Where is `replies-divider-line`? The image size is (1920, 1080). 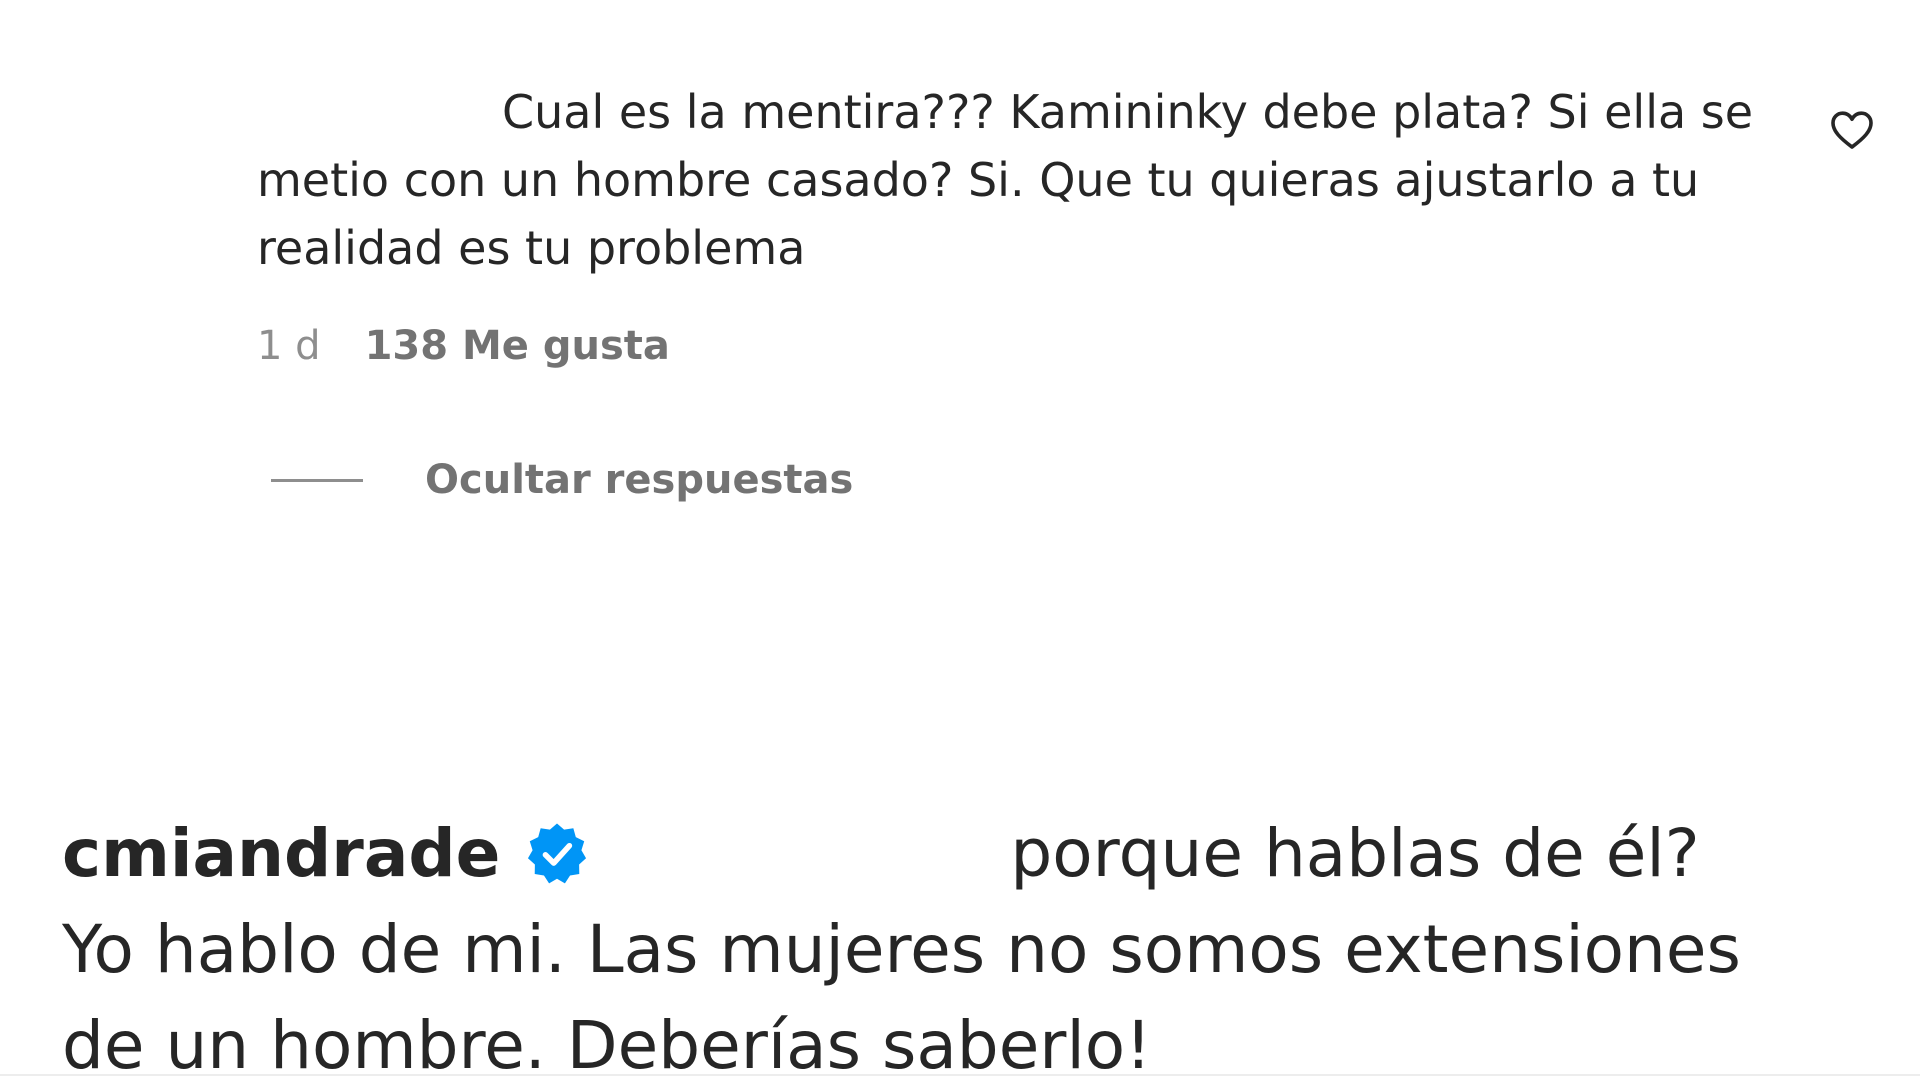
replies-divider-line is located at coordinates (317, 480).